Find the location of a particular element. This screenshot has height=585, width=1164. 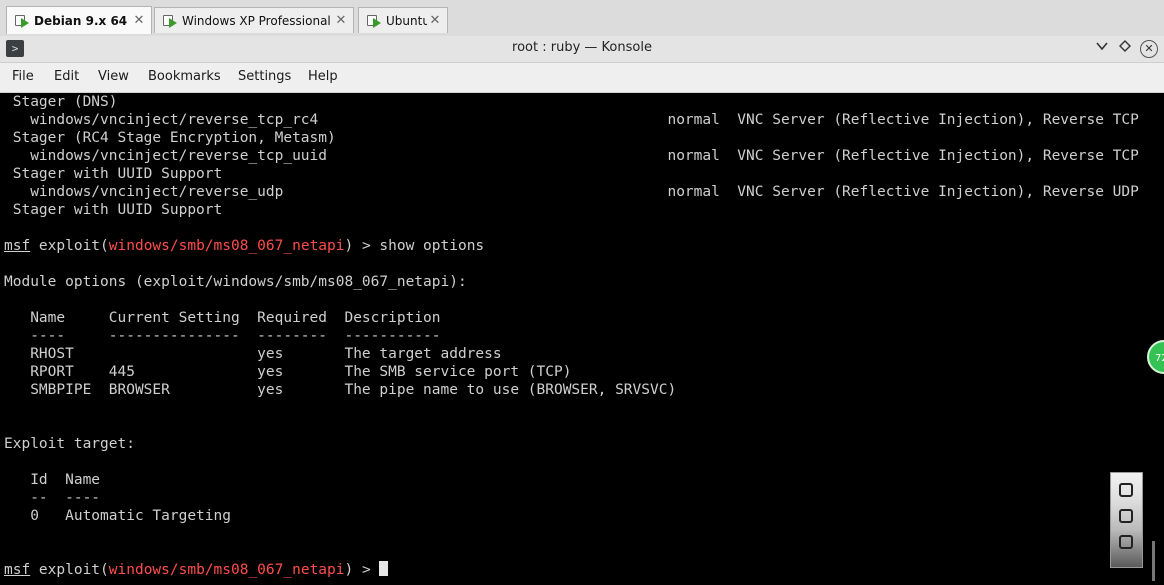

calligraphy-thumbnail-image is located at coordinates (1126, 520).